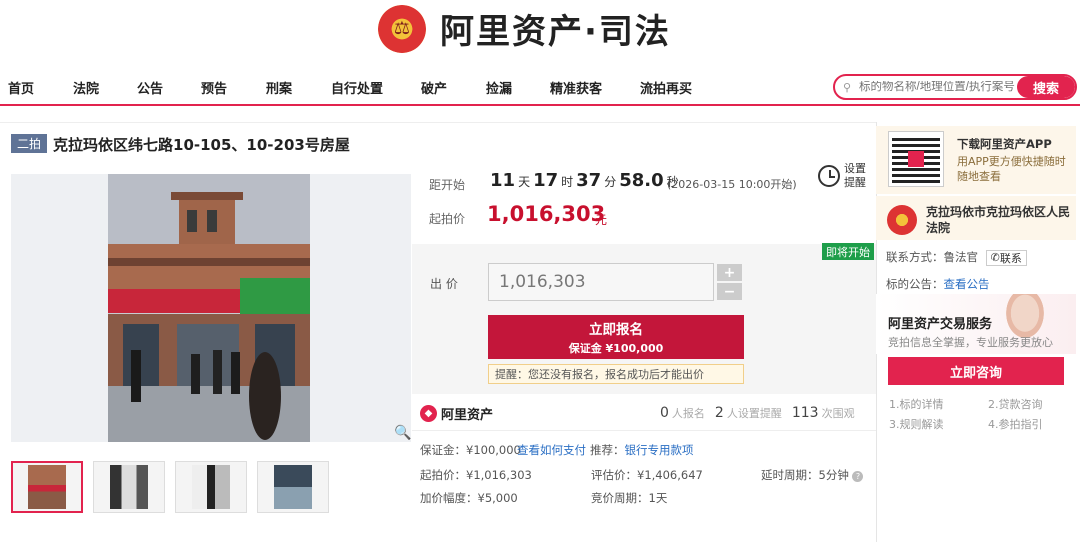 The image size is (1080, 545). I want to click on guide-link-rules: 3.规则解读, so click(916, 424).